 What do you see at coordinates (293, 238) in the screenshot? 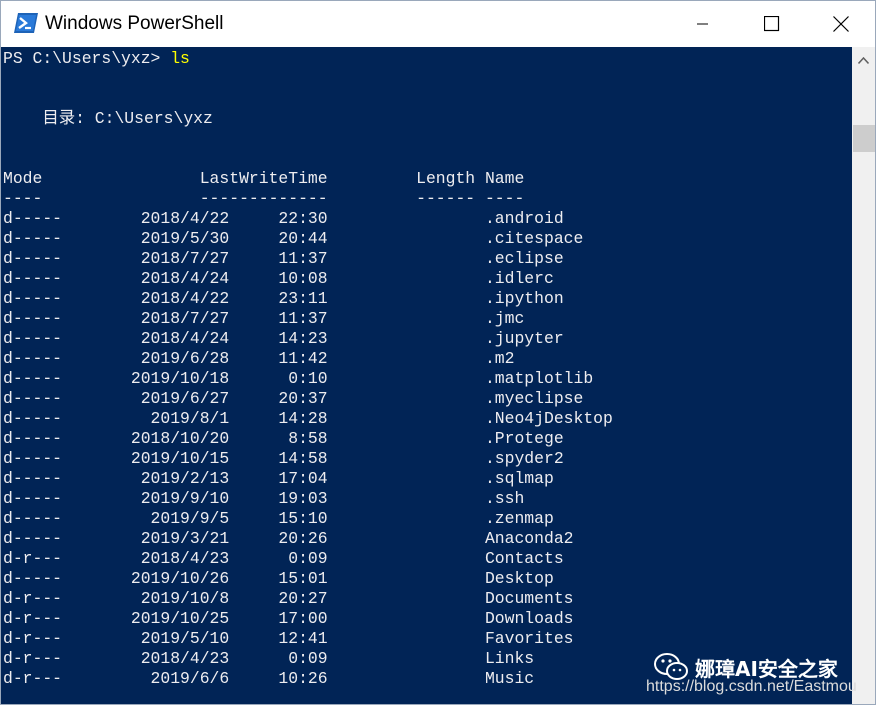
I see `listing-row: d----- 2019/5/30 20:44 .citespace` at bounding box center [293, 238].